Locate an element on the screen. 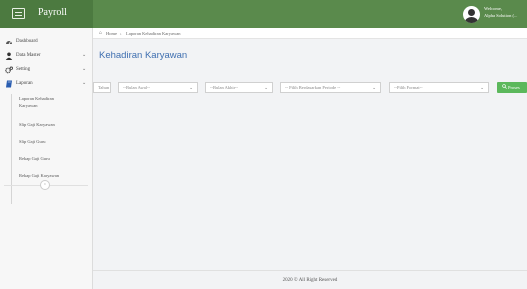  sidebar-subitem-slip-gaji-guru: Slip Gaji Guru is located at coordinates (46, 142).